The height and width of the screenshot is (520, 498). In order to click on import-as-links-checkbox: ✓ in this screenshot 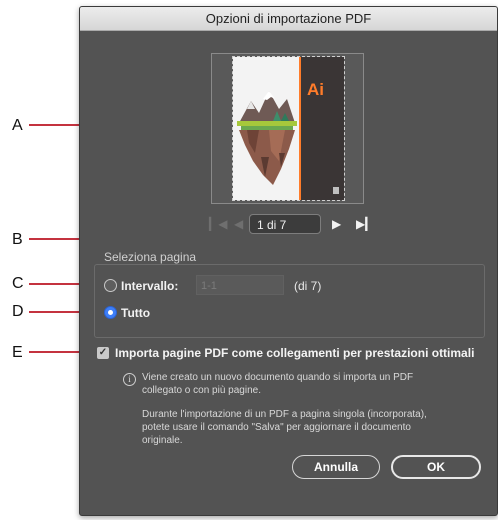, I will do `click(103, 353)`.